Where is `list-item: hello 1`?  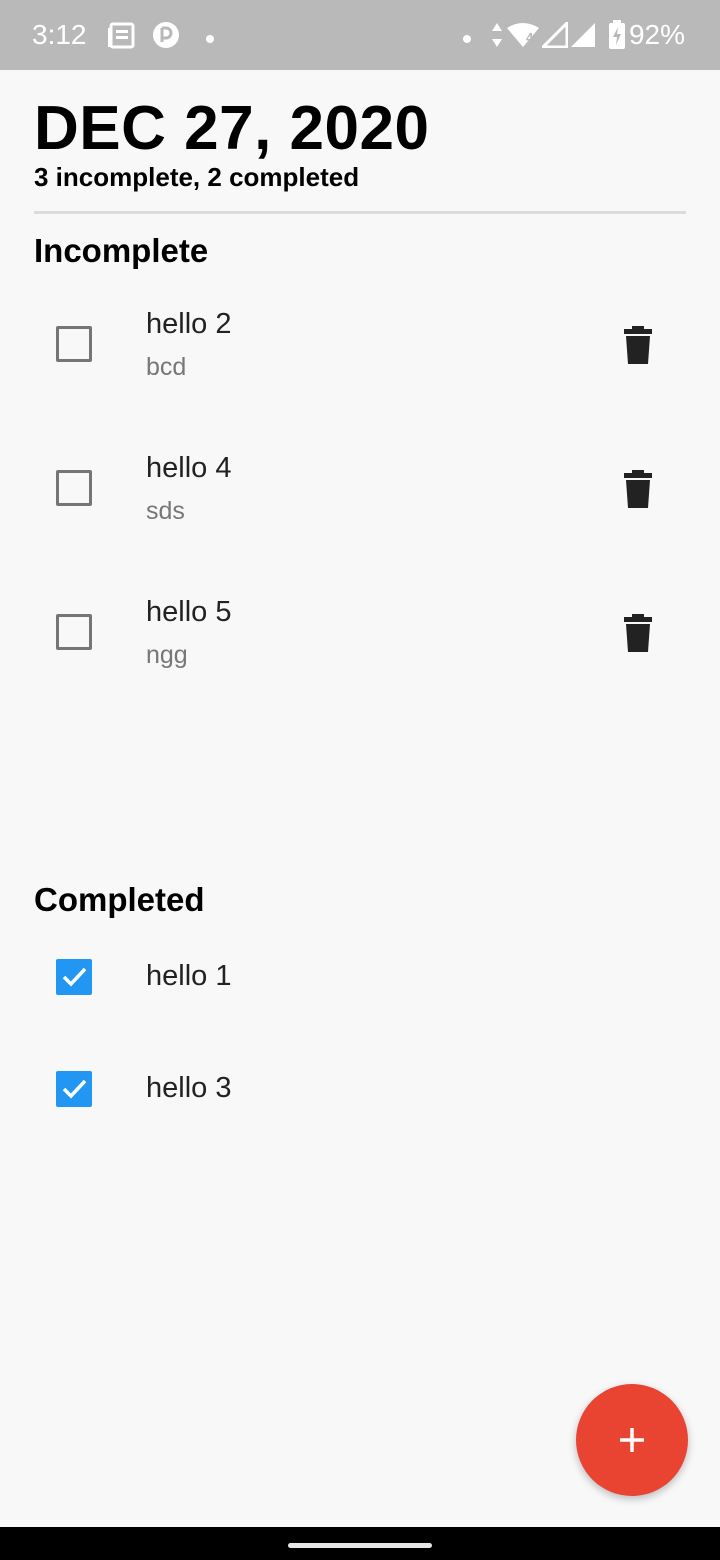 list-item: hello 1 is located at coordinates (360, 980).